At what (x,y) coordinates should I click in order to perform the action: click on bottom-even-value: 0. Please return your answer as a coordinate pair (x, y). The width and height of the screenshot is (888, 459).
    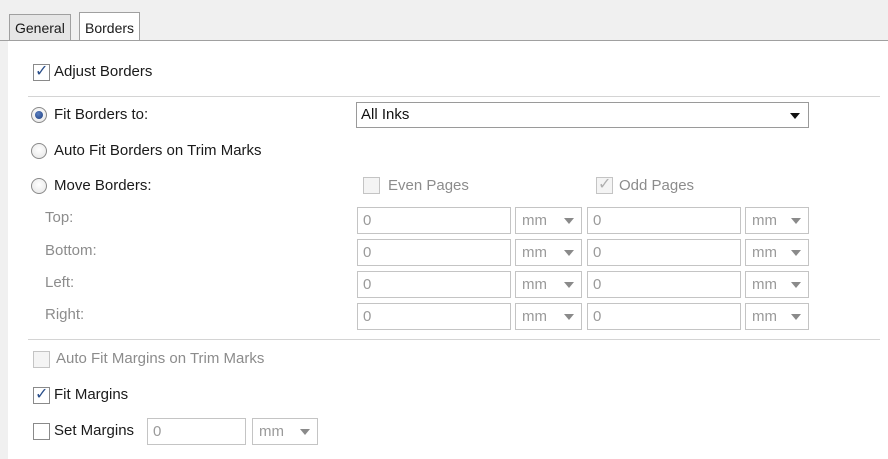
    Looking at the image, I should click on (367, 252).